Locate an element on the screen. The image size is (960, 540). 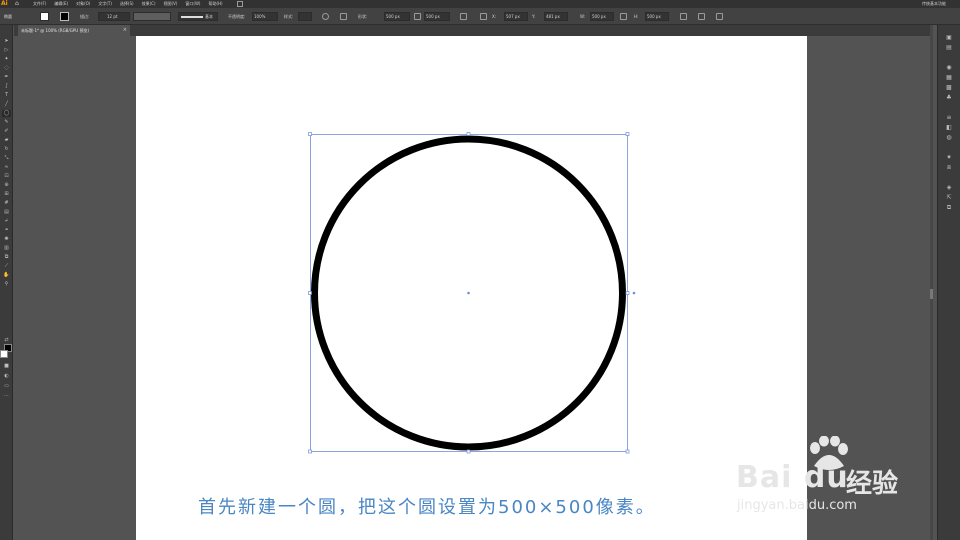
type-tool-icon: T is located at coordinates (6, 95).